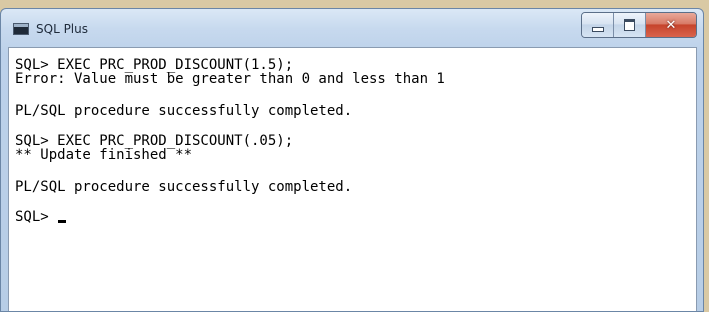 This screenshot has width=709, height=312. What do you see at coordinates (598, 25) in the screenshot?
I see `minimize-button` at bounding box center [598, 25].